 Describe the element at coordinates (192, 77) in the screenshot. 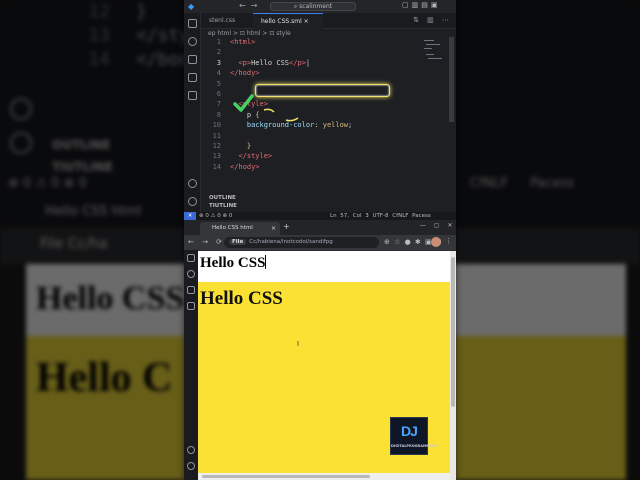

I see `run-debug-icon` at that location.